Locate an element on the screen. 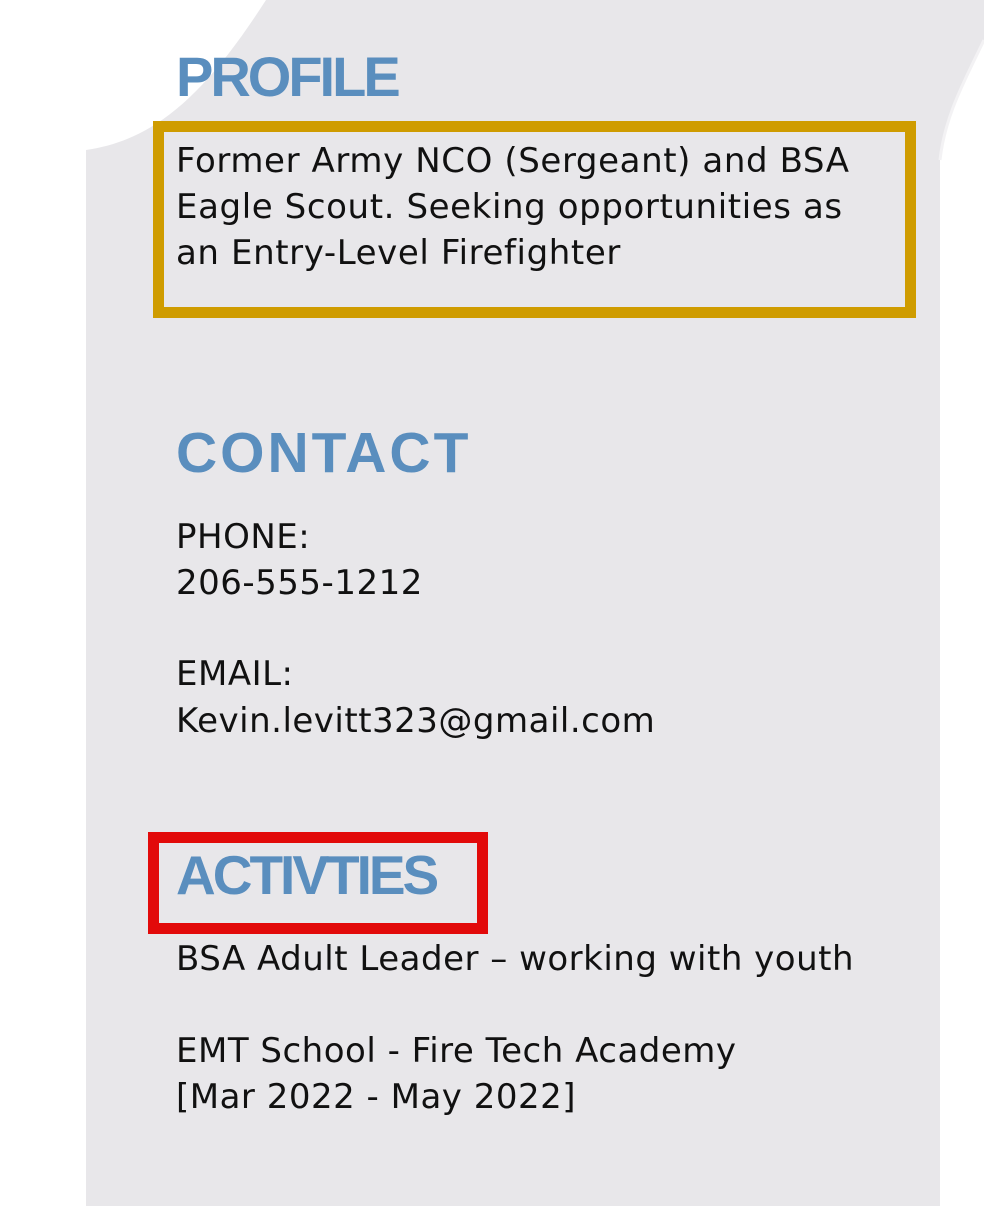  activity-item: EMT School - Fire Tech Academy is located at coordinates (456, 1051).